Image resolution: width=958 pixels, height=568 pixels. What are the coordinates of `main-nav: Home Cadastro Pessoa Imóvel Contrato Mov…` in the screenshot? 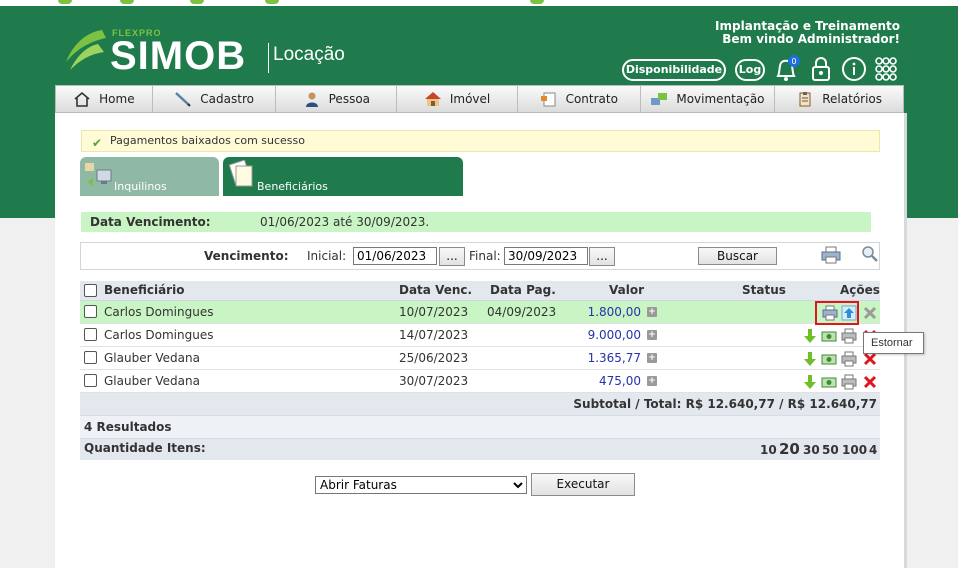 It's located at (479, 99).